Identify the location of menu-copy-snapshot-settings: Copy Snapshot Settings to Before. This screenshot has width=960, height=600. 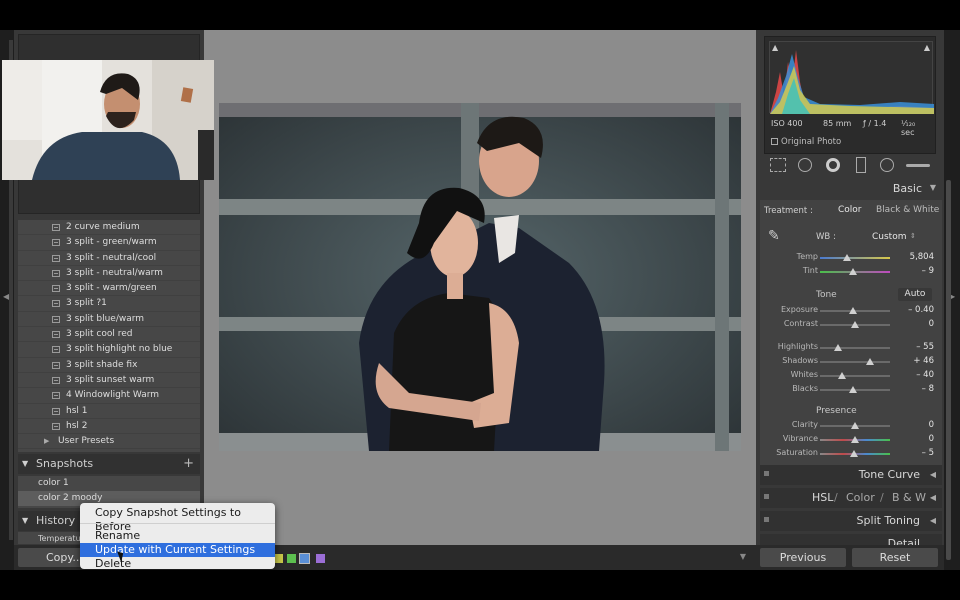
(177, 519).